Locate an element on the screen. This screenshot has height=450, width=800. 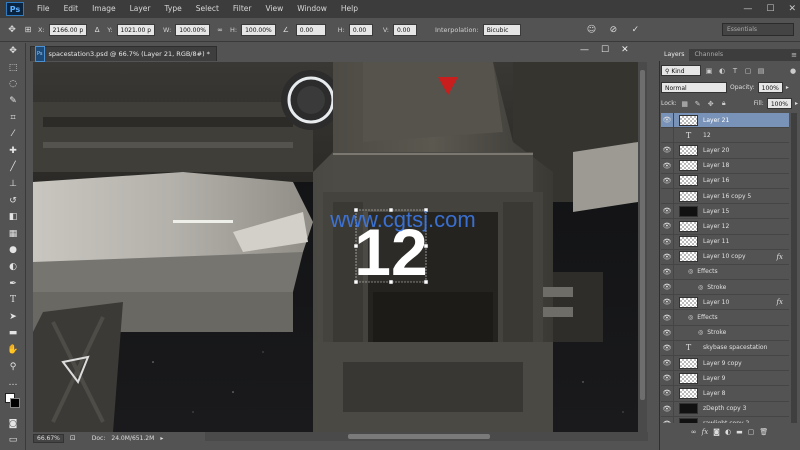
path-selection-icon: ➤ is located at coordinates (13, 317).